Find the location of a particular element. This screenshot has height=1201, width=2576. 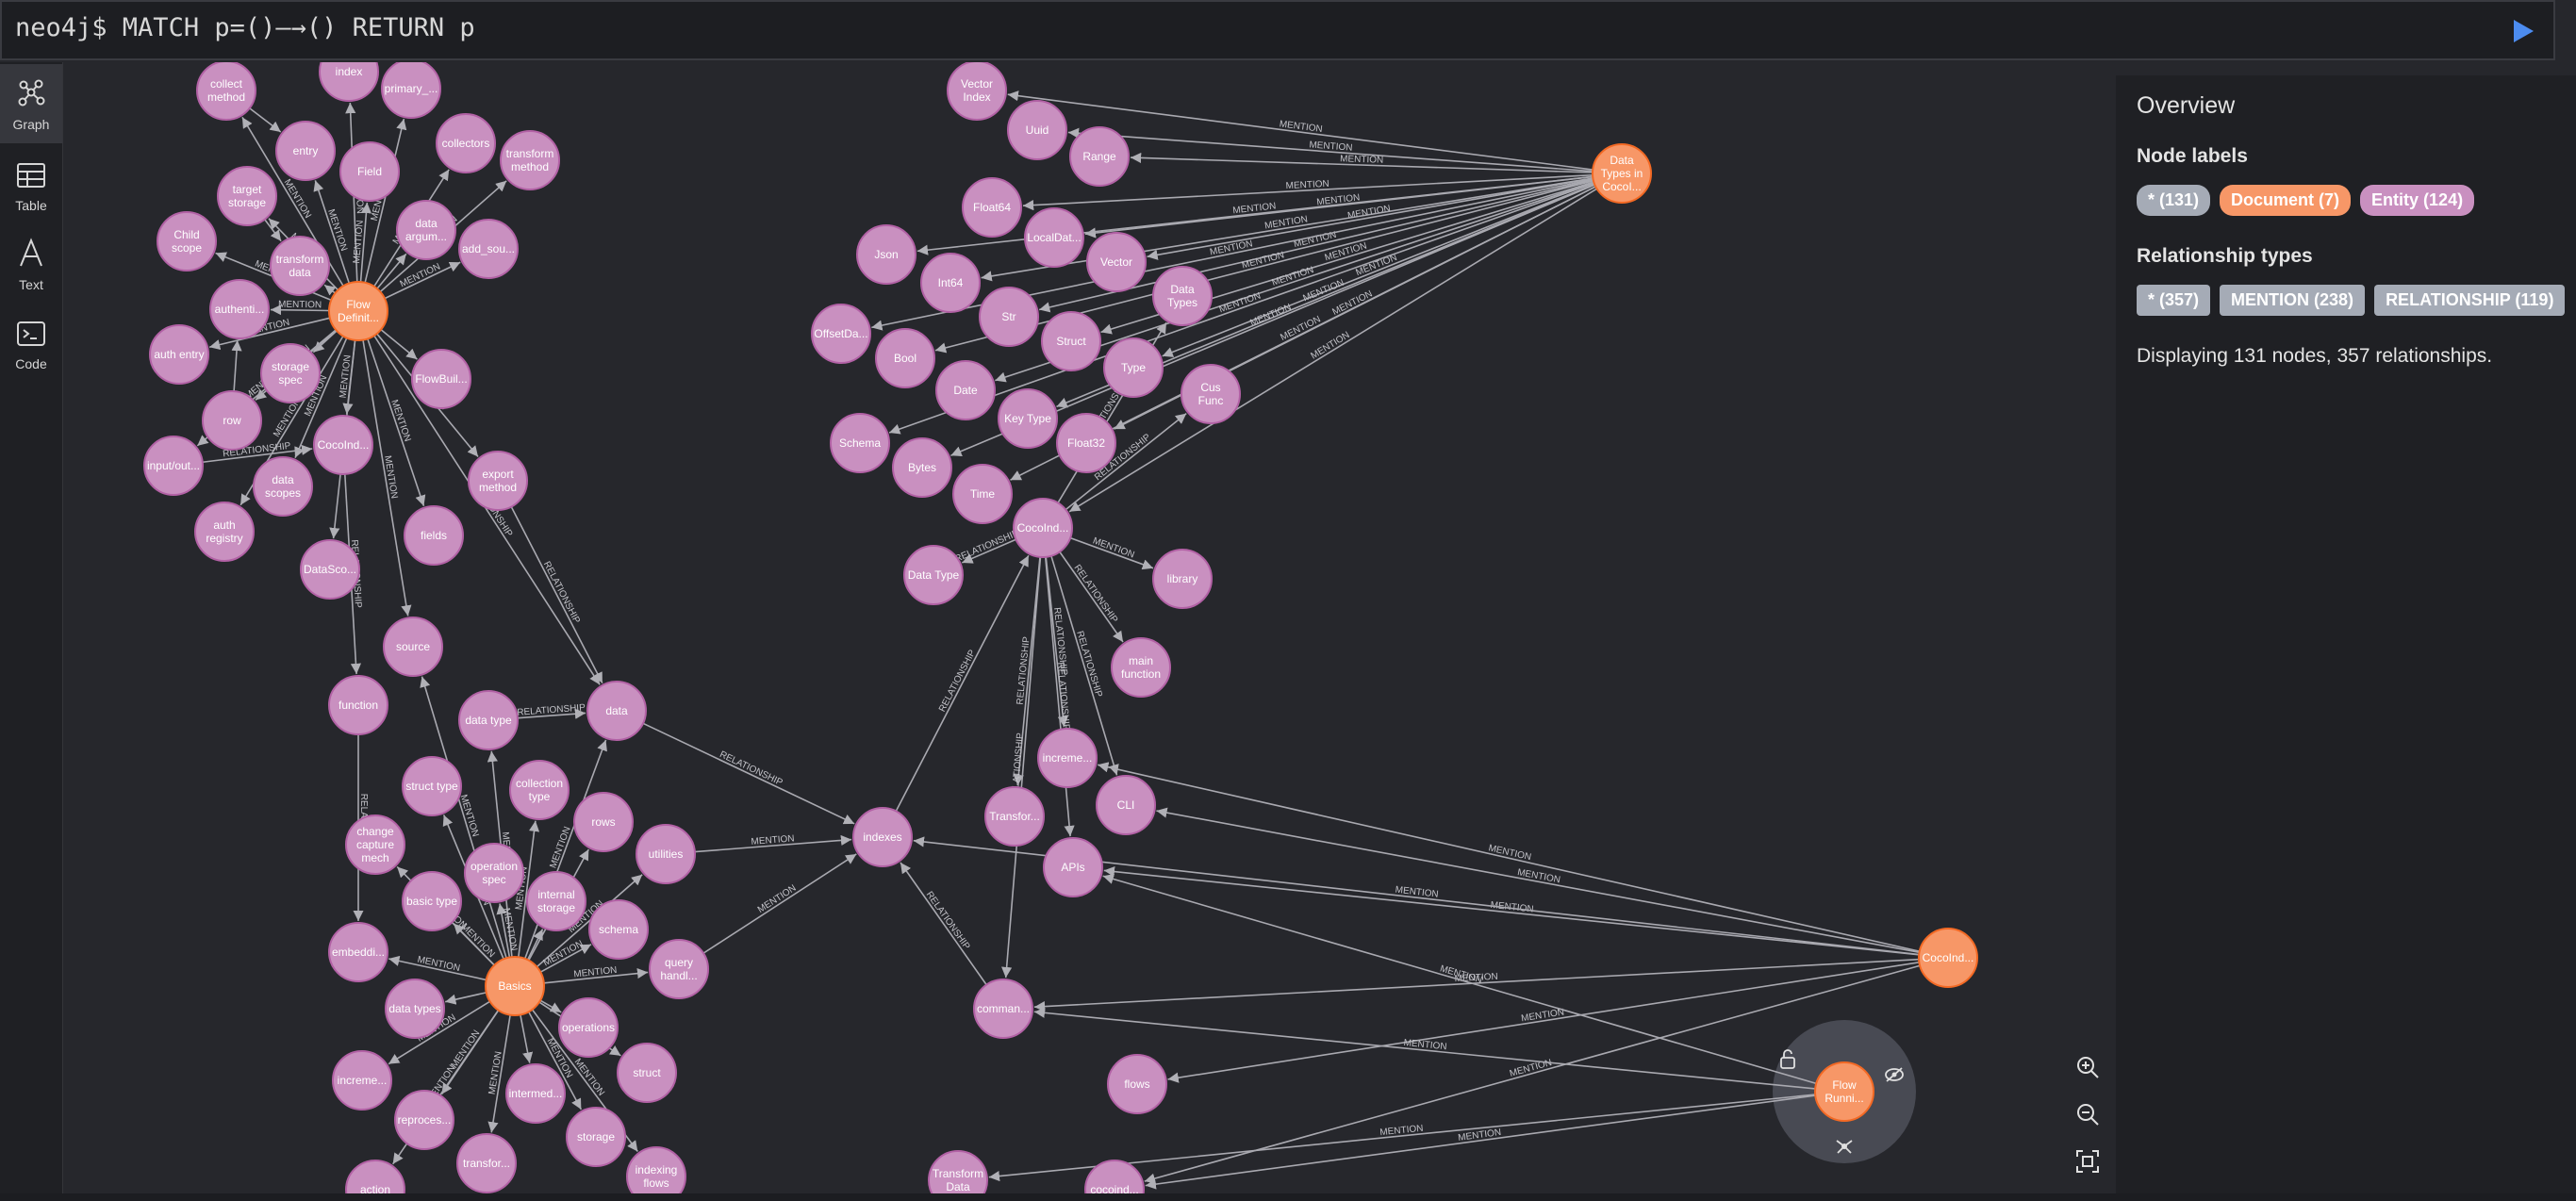

entity-node: main function is located at coordinates (1141, 667).